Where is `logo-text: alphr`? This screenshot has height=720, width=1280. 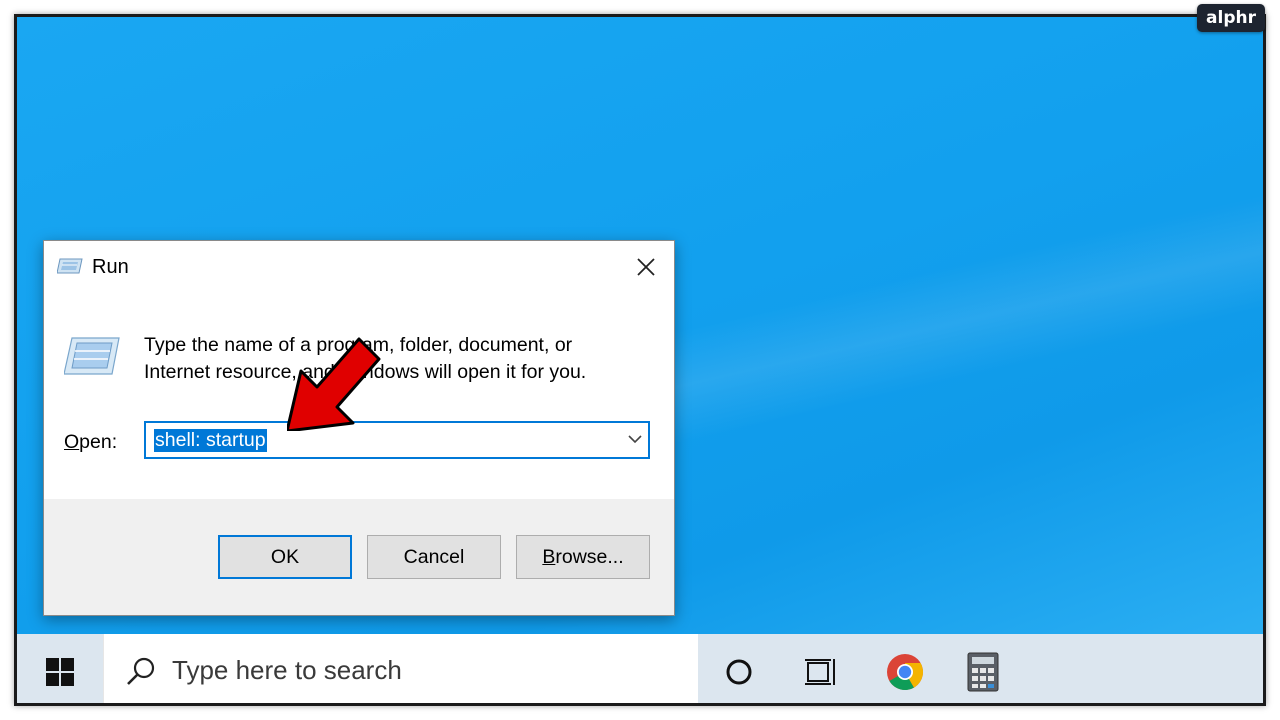
logo-text: alphr is located at coordinates (1231, 18).